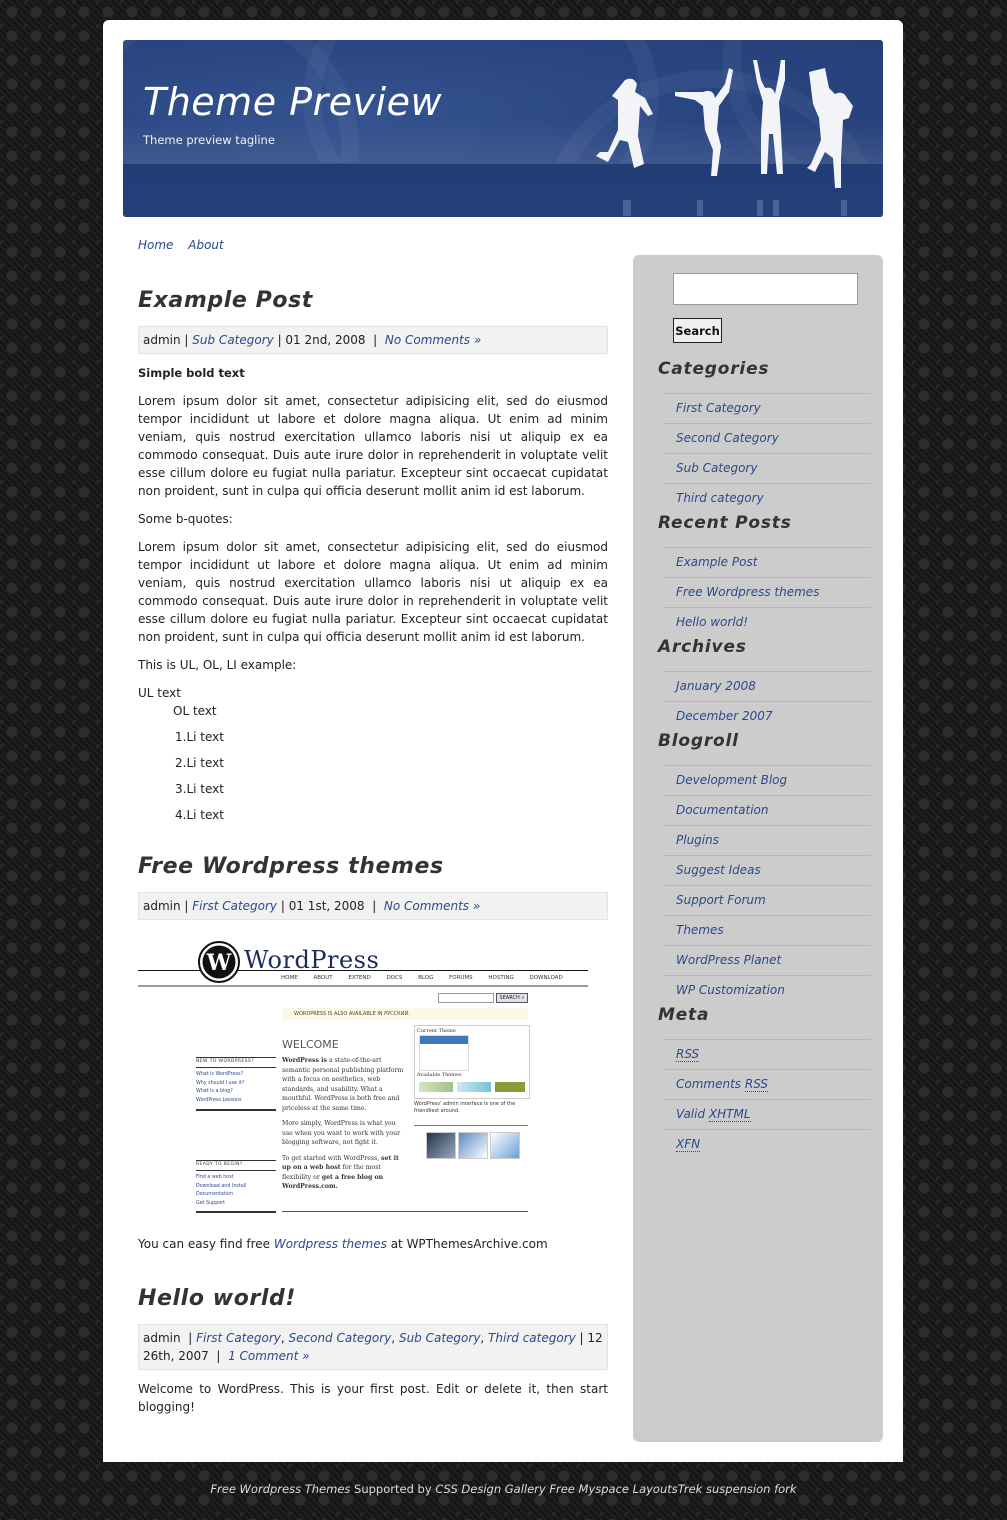 This screenshot has width=1007, height=1520. What do you see at coordinates (712, 622) in the screenshot?
I see `recent-post-link: Hello world!` at bounding box center [712, 622].